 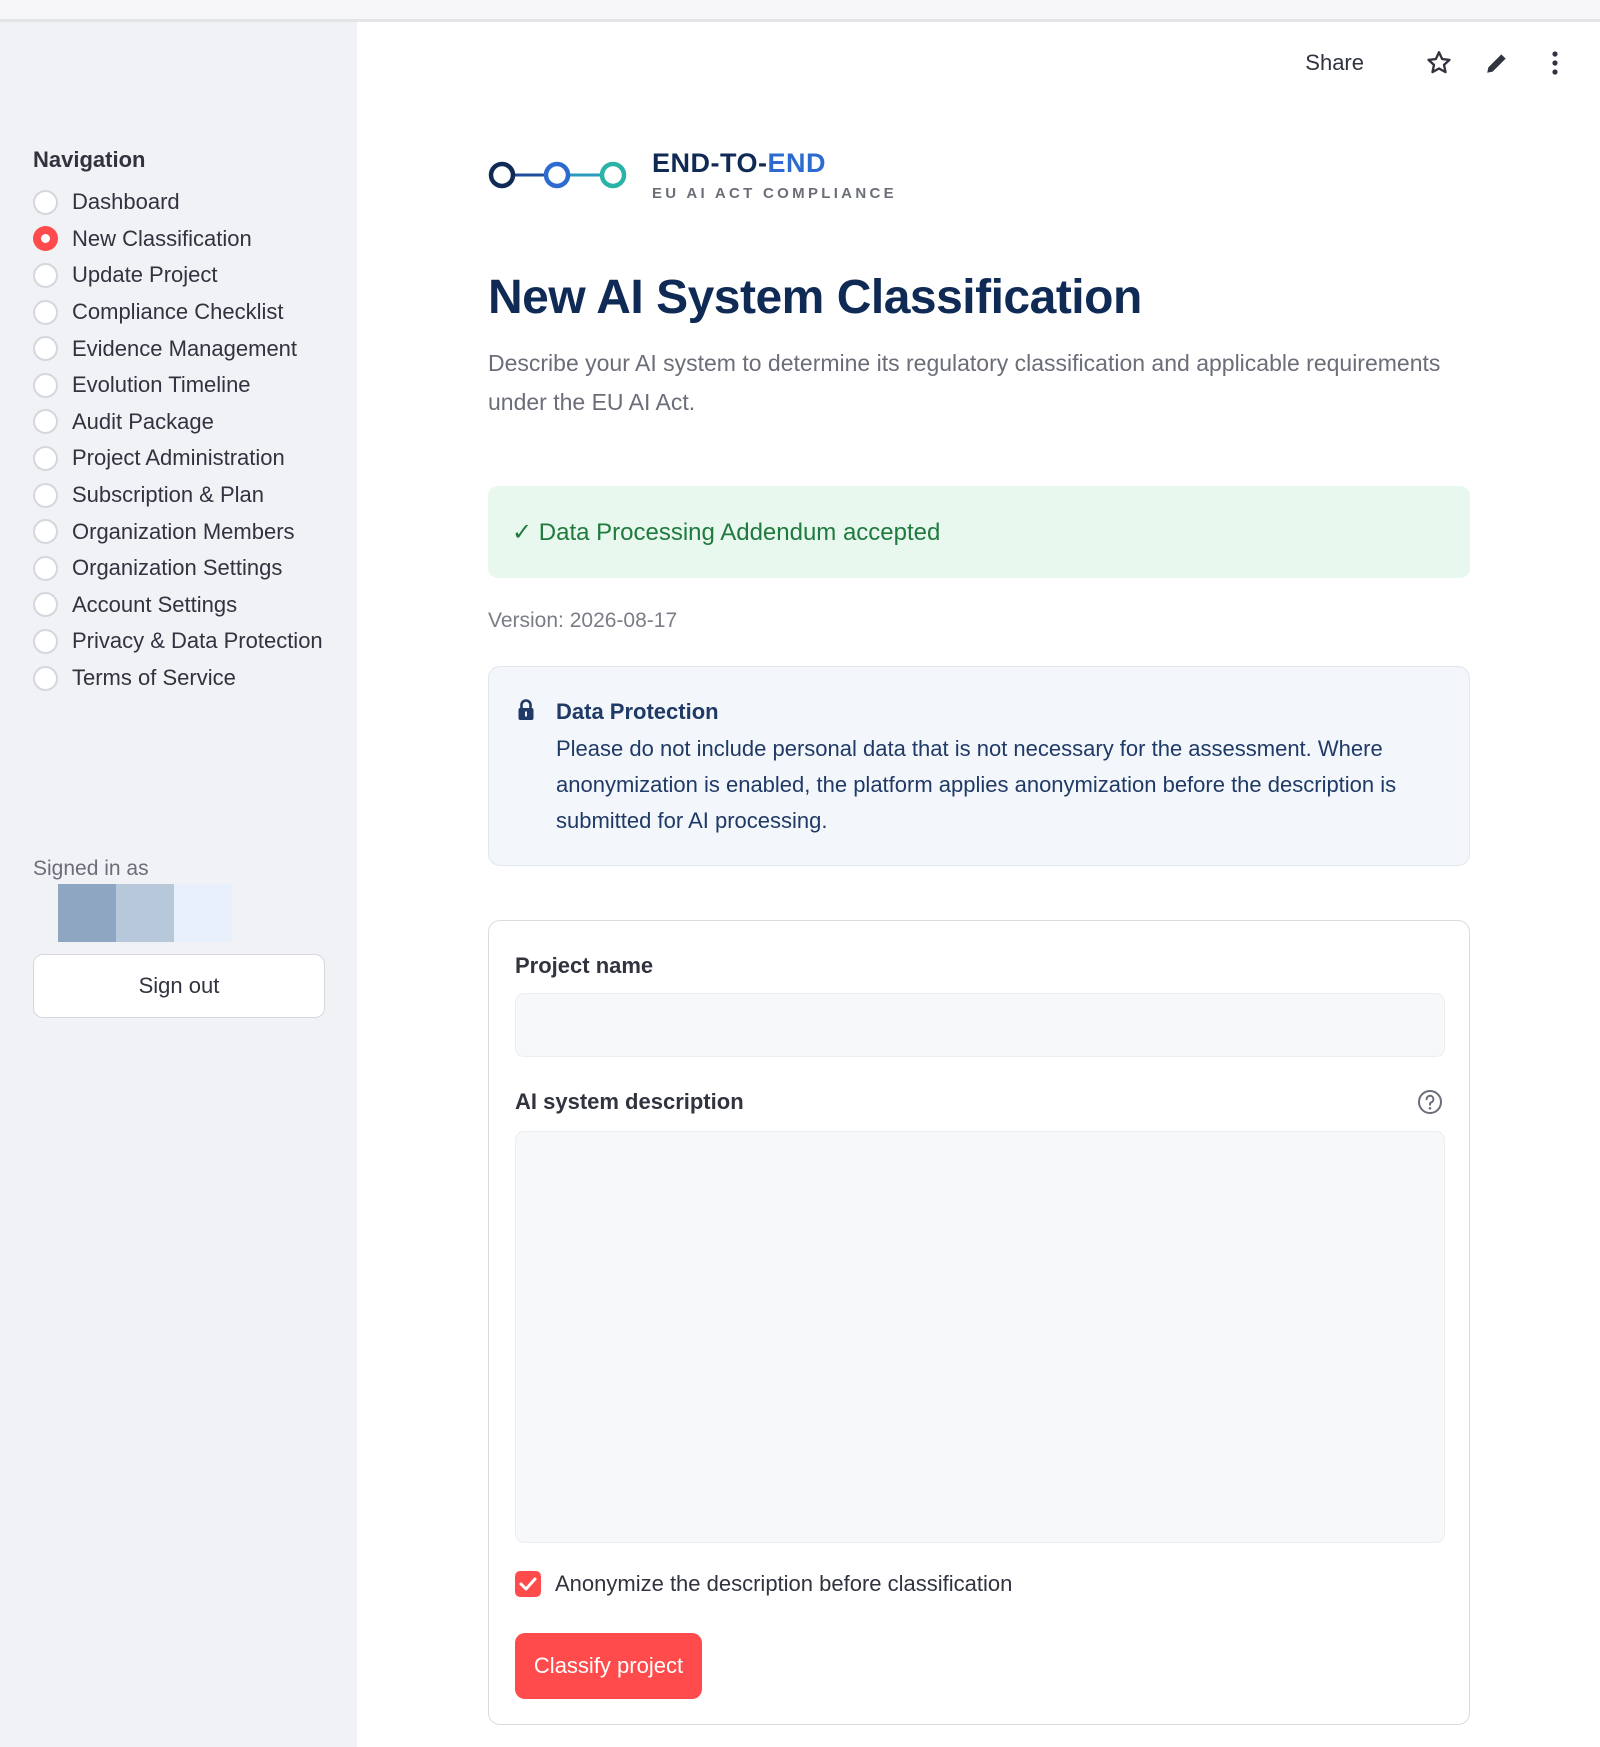 I want to click on classify-project-button: Classify project, so click(x=608, y=1666).